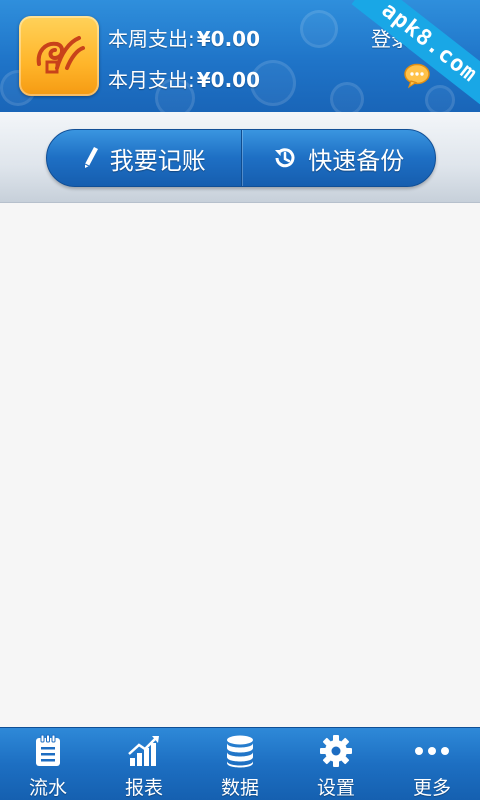  I want to click on nav-item-flow: 流水, so click(48, 764).